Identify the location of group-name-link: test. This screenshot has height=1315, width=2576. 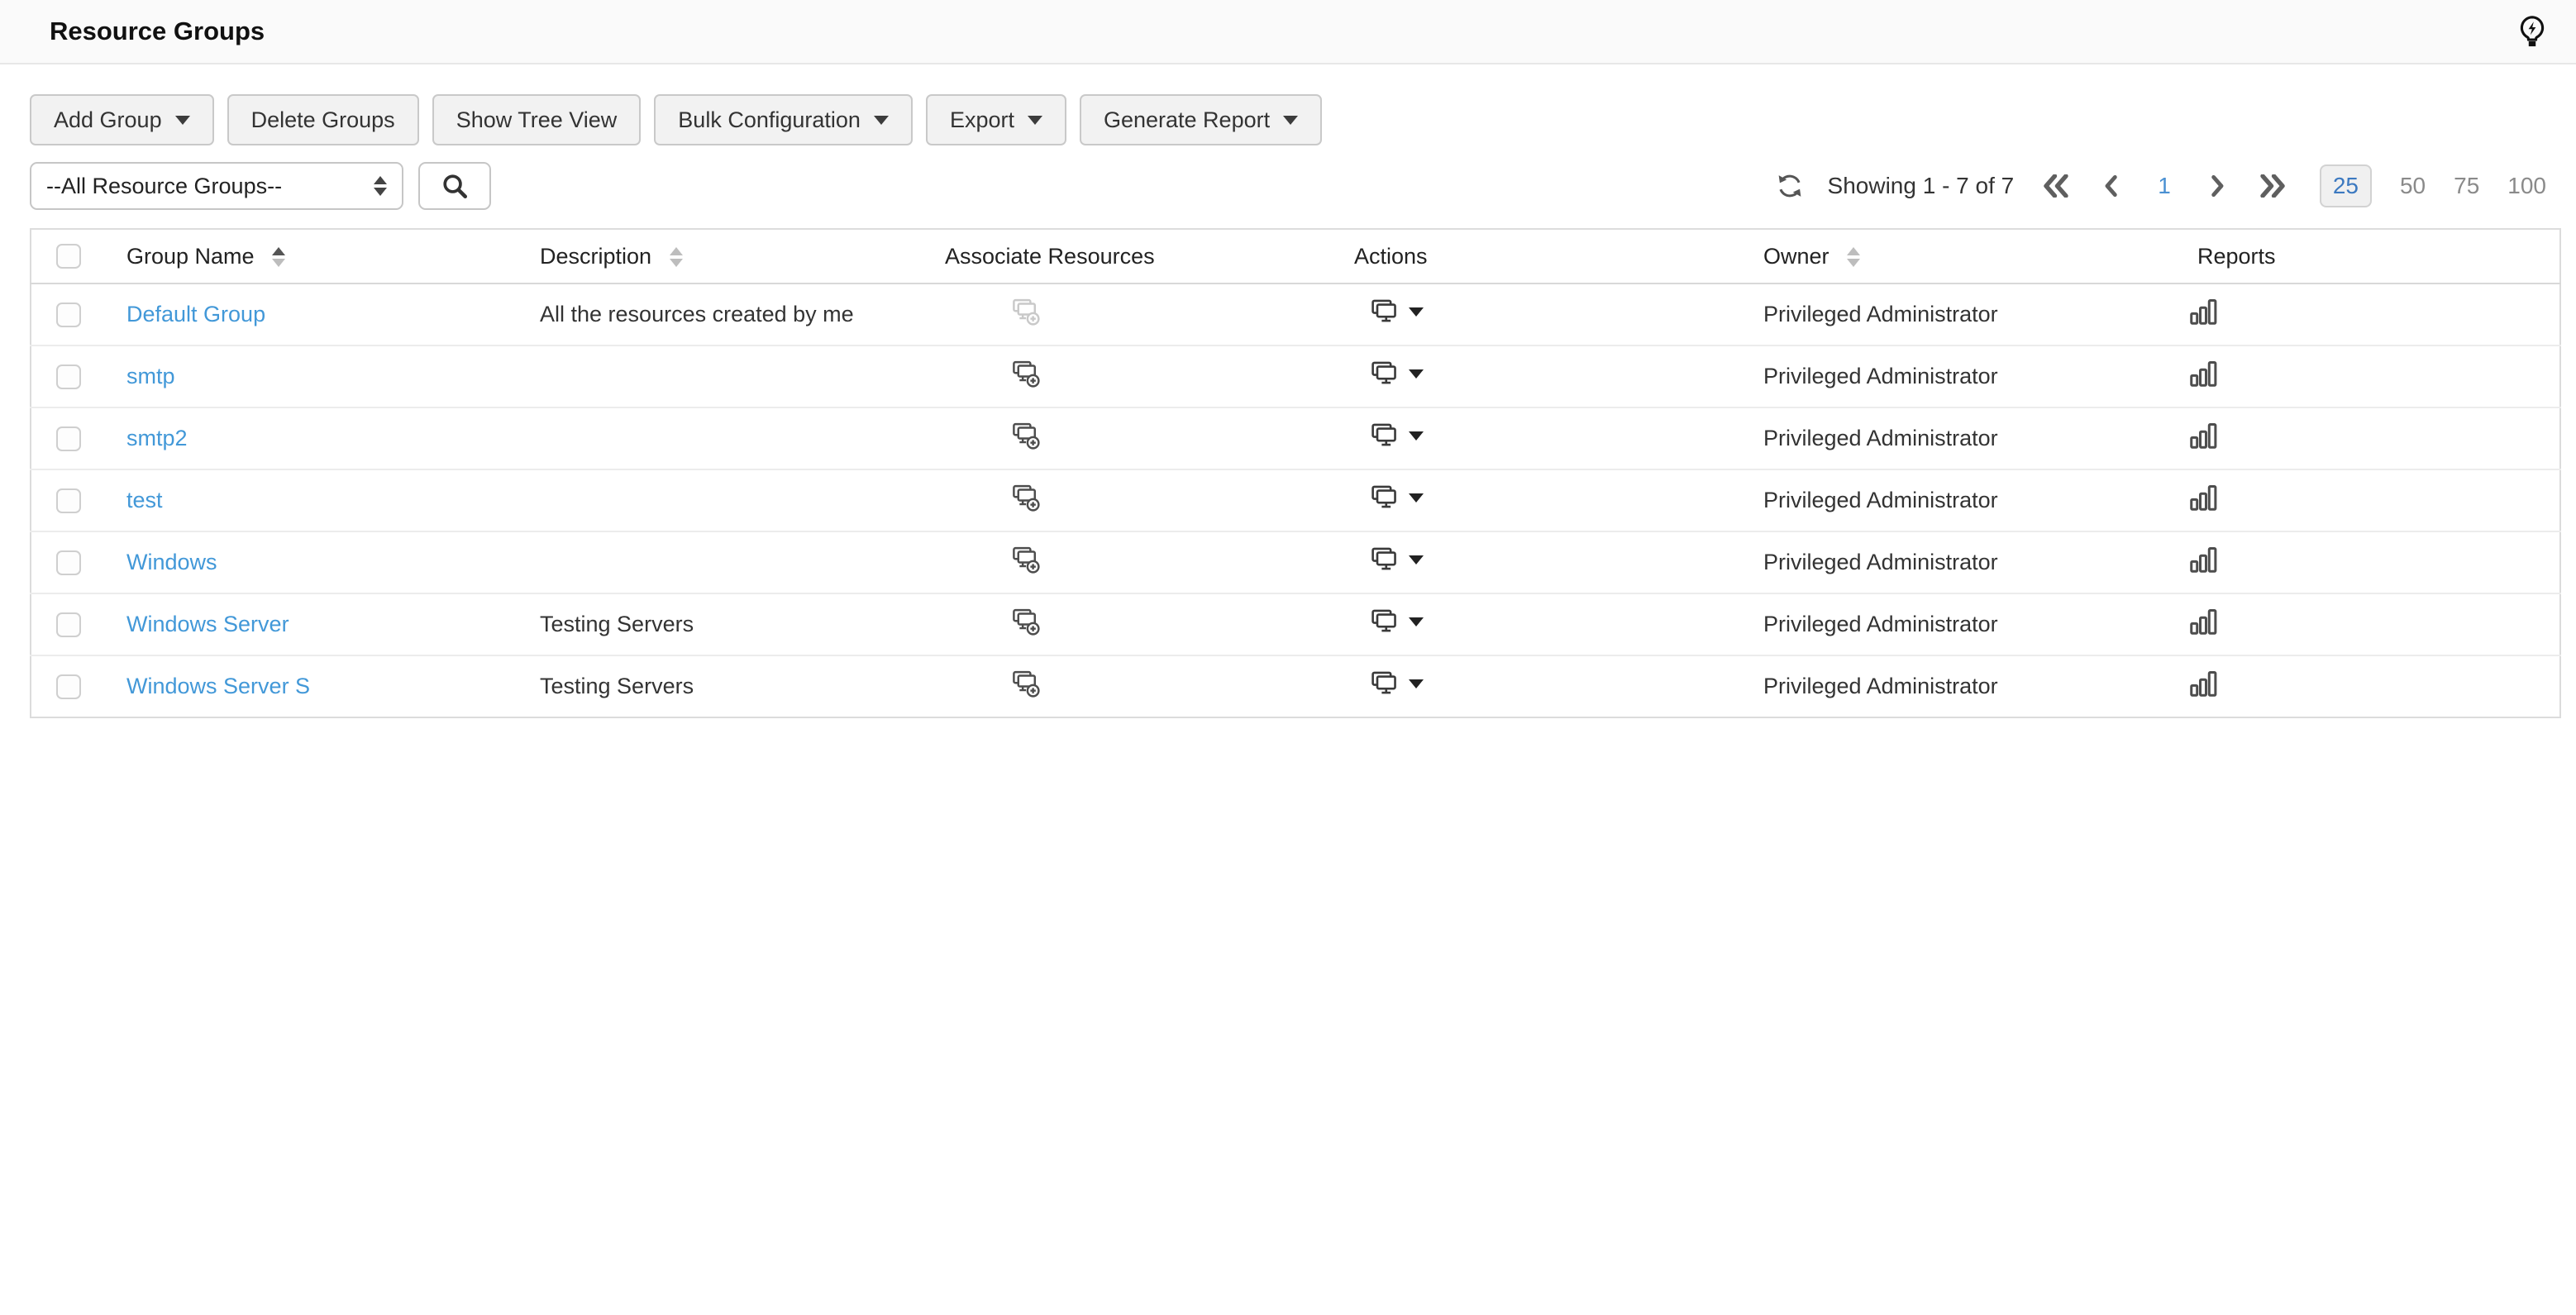
(144, 500).